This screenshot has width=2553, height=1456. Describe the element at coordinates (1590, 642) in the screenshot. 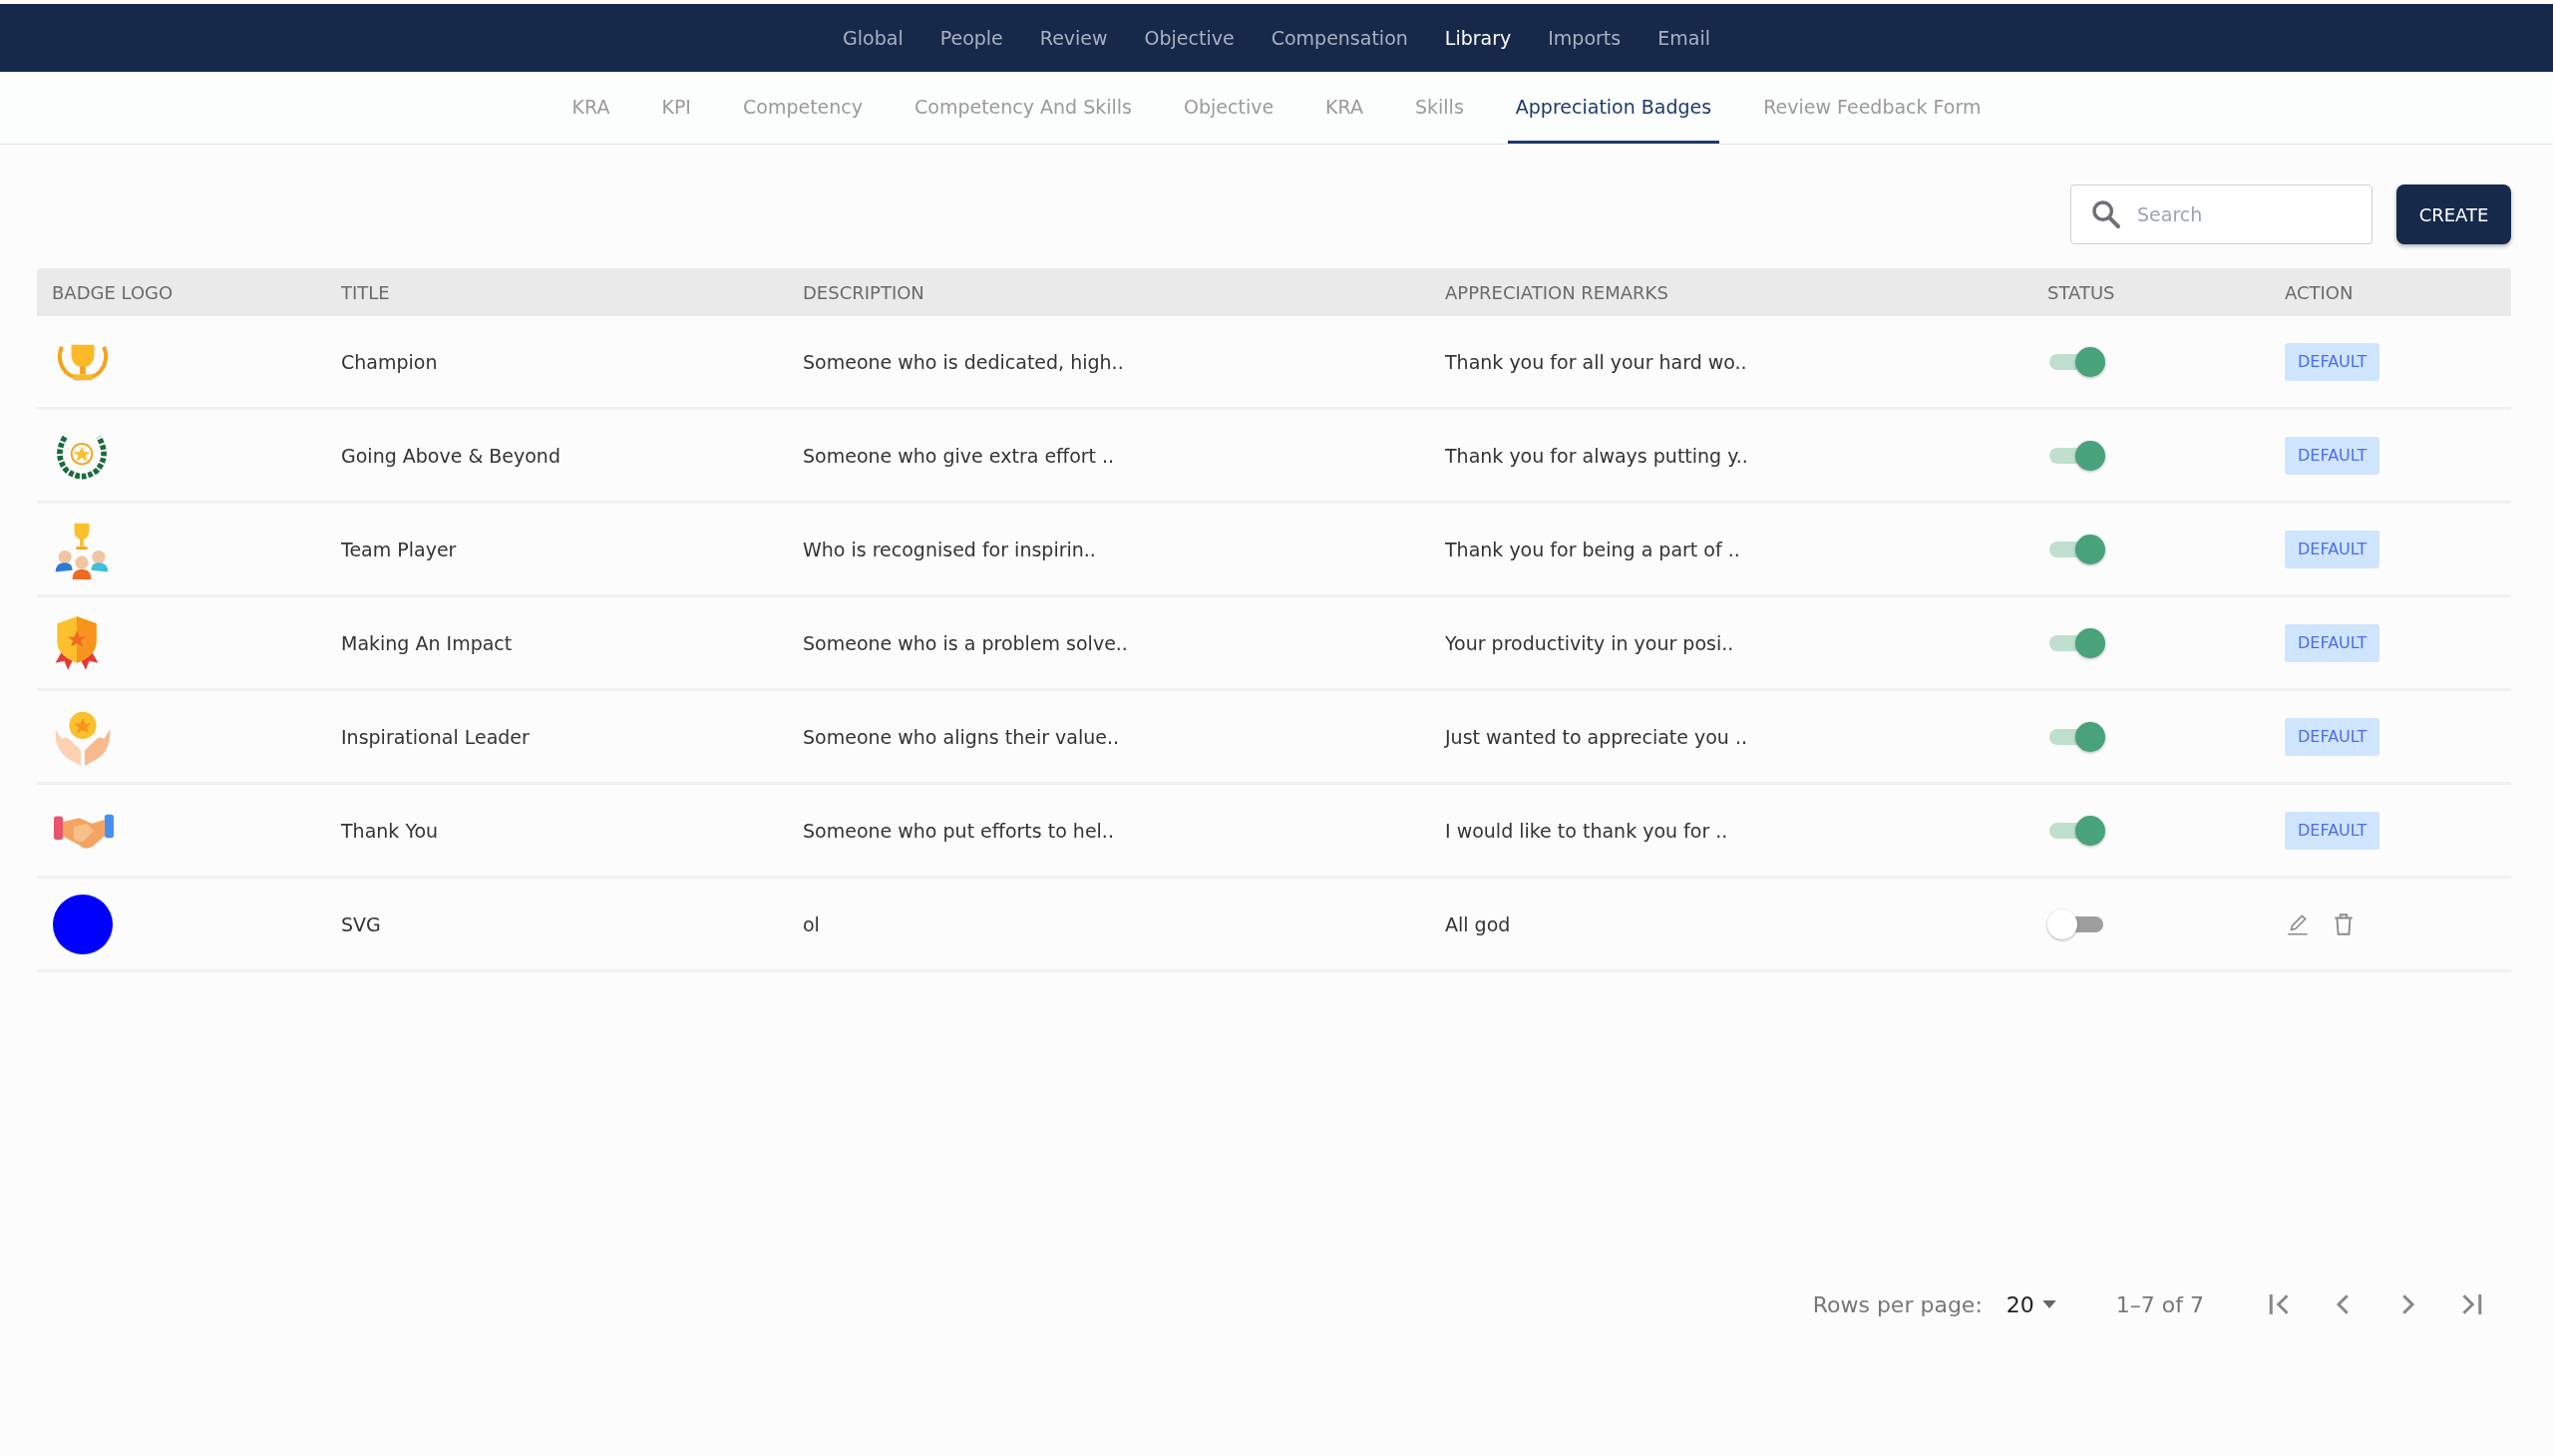

I see `remarks-text: Your productivity in your posi..` at that location.